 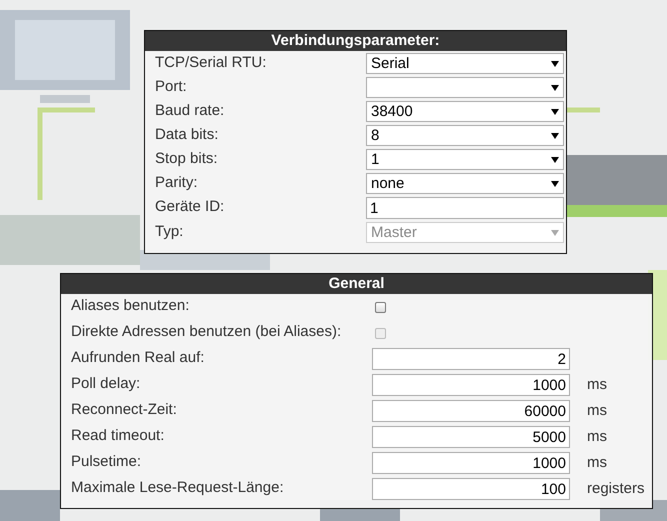 What do you see at coordinates (465, 208) in the screenshot?
I see `input-field: 1` at bounding box center [465, 208].